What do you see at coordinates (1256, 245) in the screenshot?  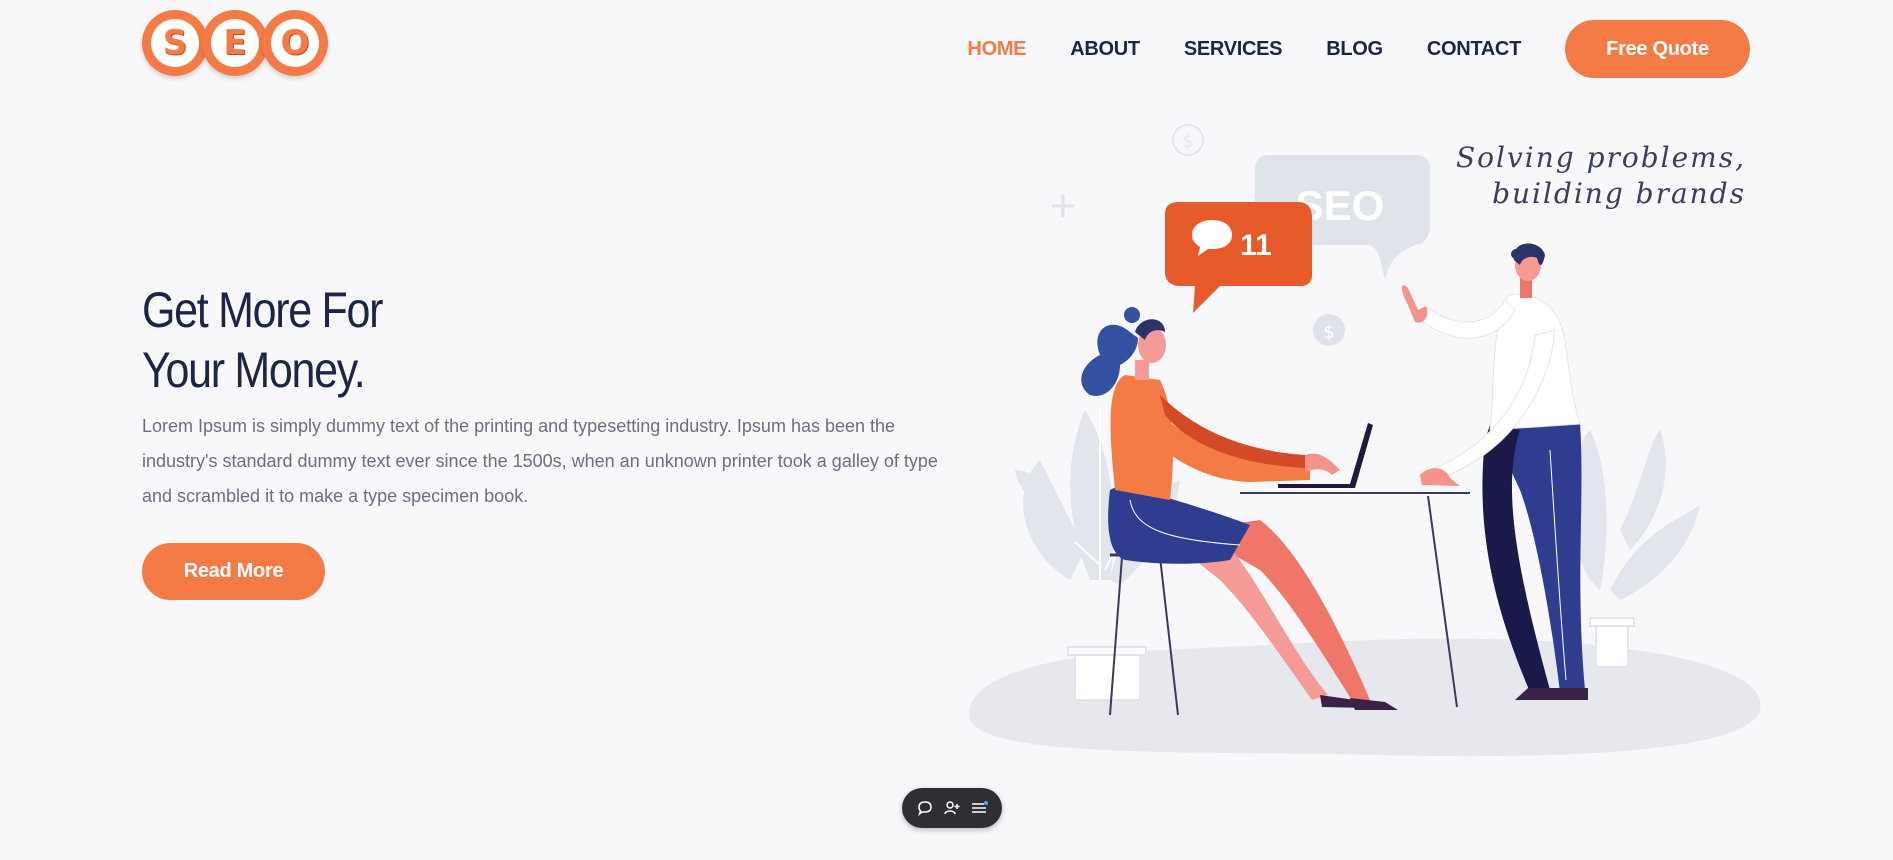 I see `svg-text: 11` at bounding box center [1256, 245].